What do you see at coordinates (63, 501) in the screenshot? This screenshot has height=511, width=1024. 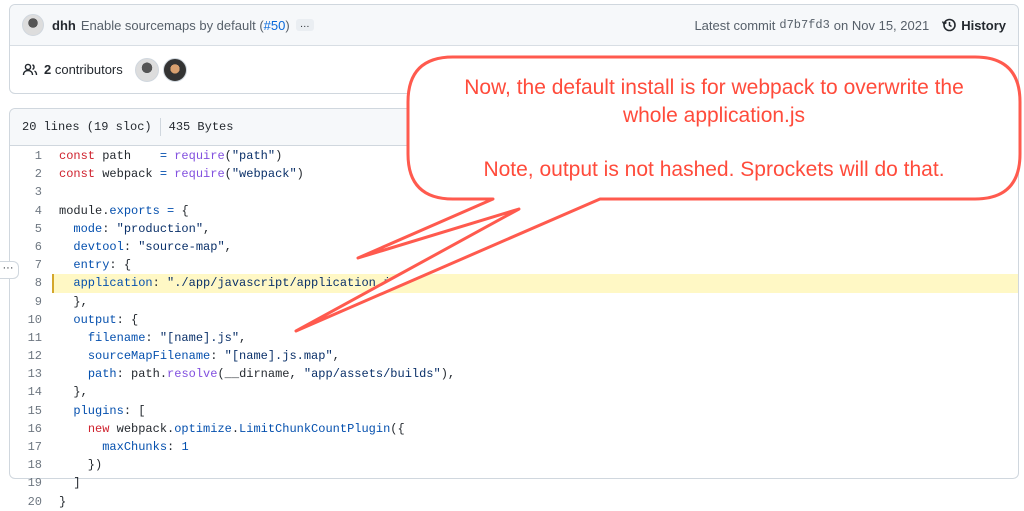 I see `code-token: }` at bounding box center [63, 501].